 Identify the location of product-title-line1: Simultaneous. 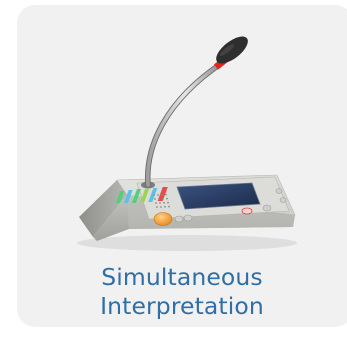
(182, 277).